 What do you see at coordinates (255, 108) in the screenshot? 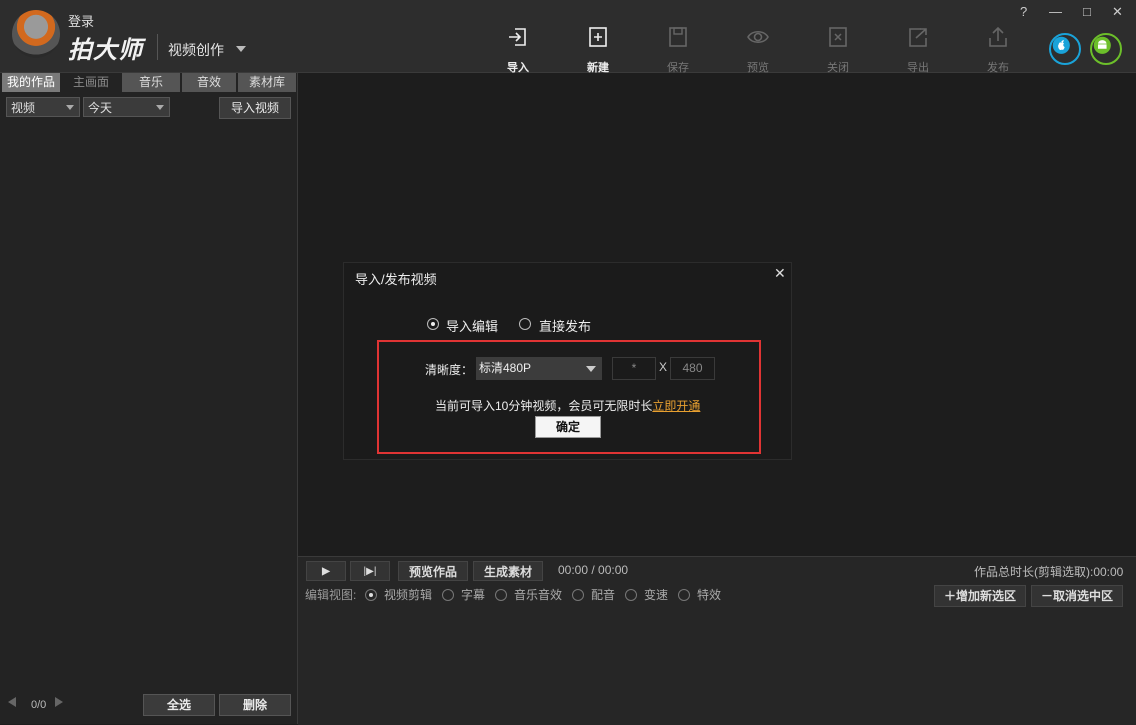
I see `import-video-button: 导入视频` at bounding box center [255, 108].